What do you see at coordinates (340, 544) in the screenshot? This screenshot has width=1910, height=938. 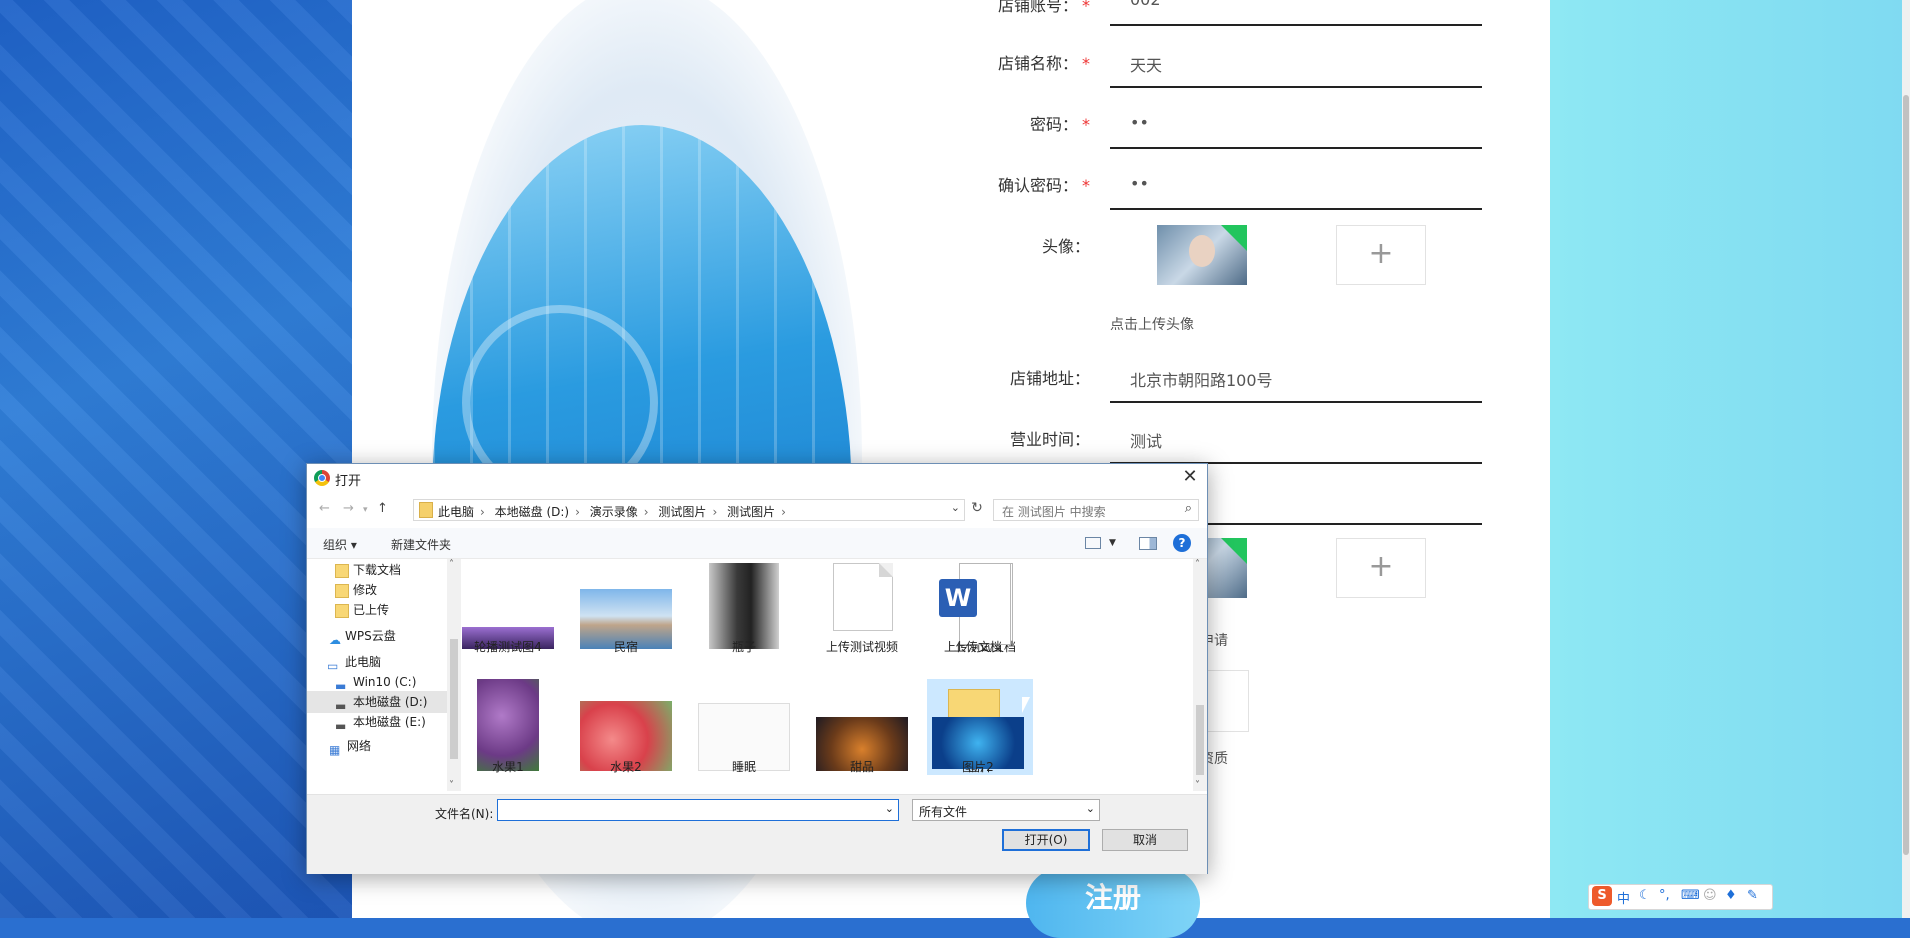 I see `organize-button: 组织 ▾` at bounding box center [340, 544].